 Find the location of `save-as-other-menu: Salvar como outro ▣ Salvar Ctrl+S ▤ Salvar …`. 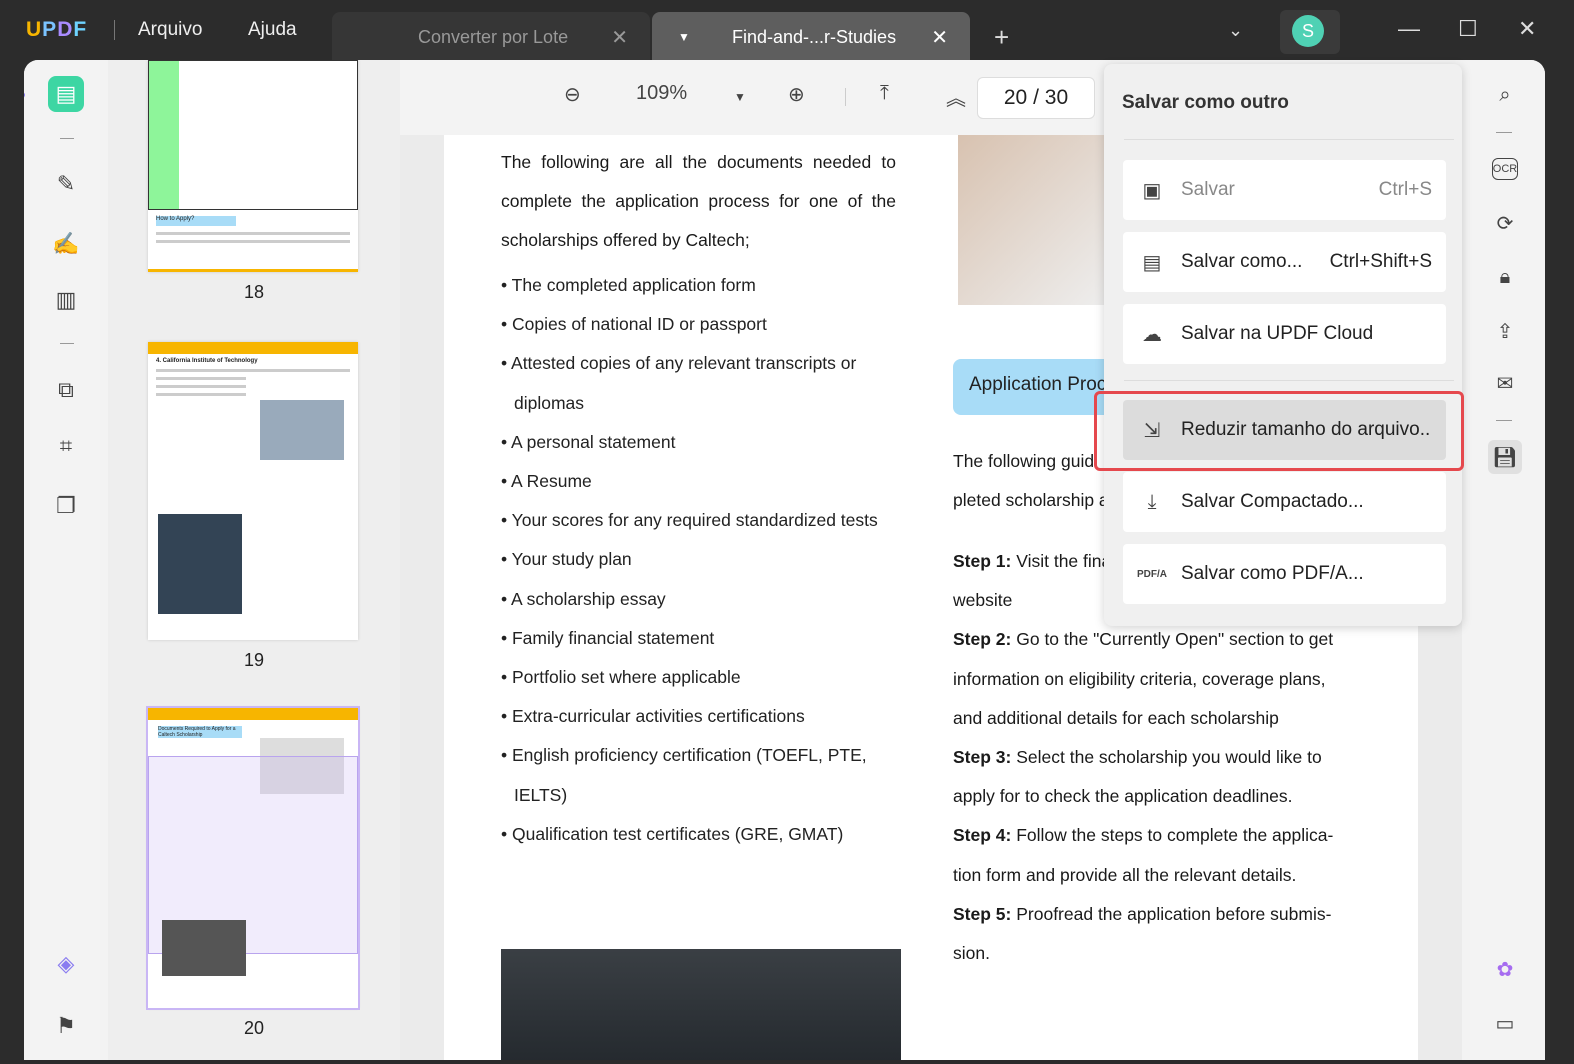

save-as-other-menu: Salvar como outro ▣ Salvar Ctrl+S ▤ Salvar … is located at coordinates (1283, 345).